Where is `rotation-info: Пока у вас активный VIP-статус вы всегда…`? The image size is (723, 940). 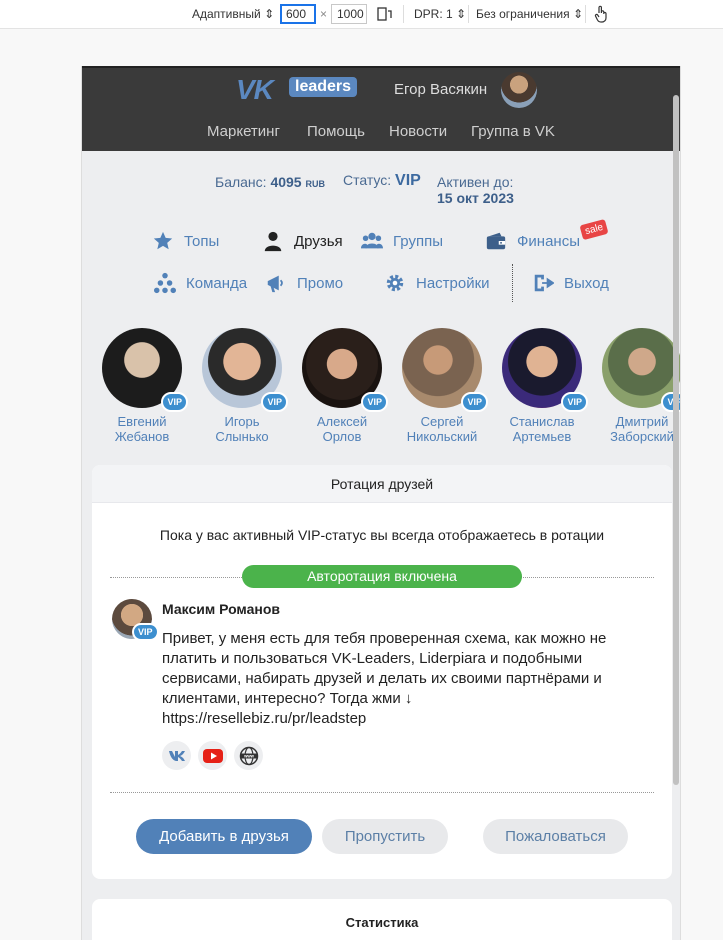
rotation-info: Пока у вас активный VIP-статус вы всегда… is located at coordinates (382, 535).